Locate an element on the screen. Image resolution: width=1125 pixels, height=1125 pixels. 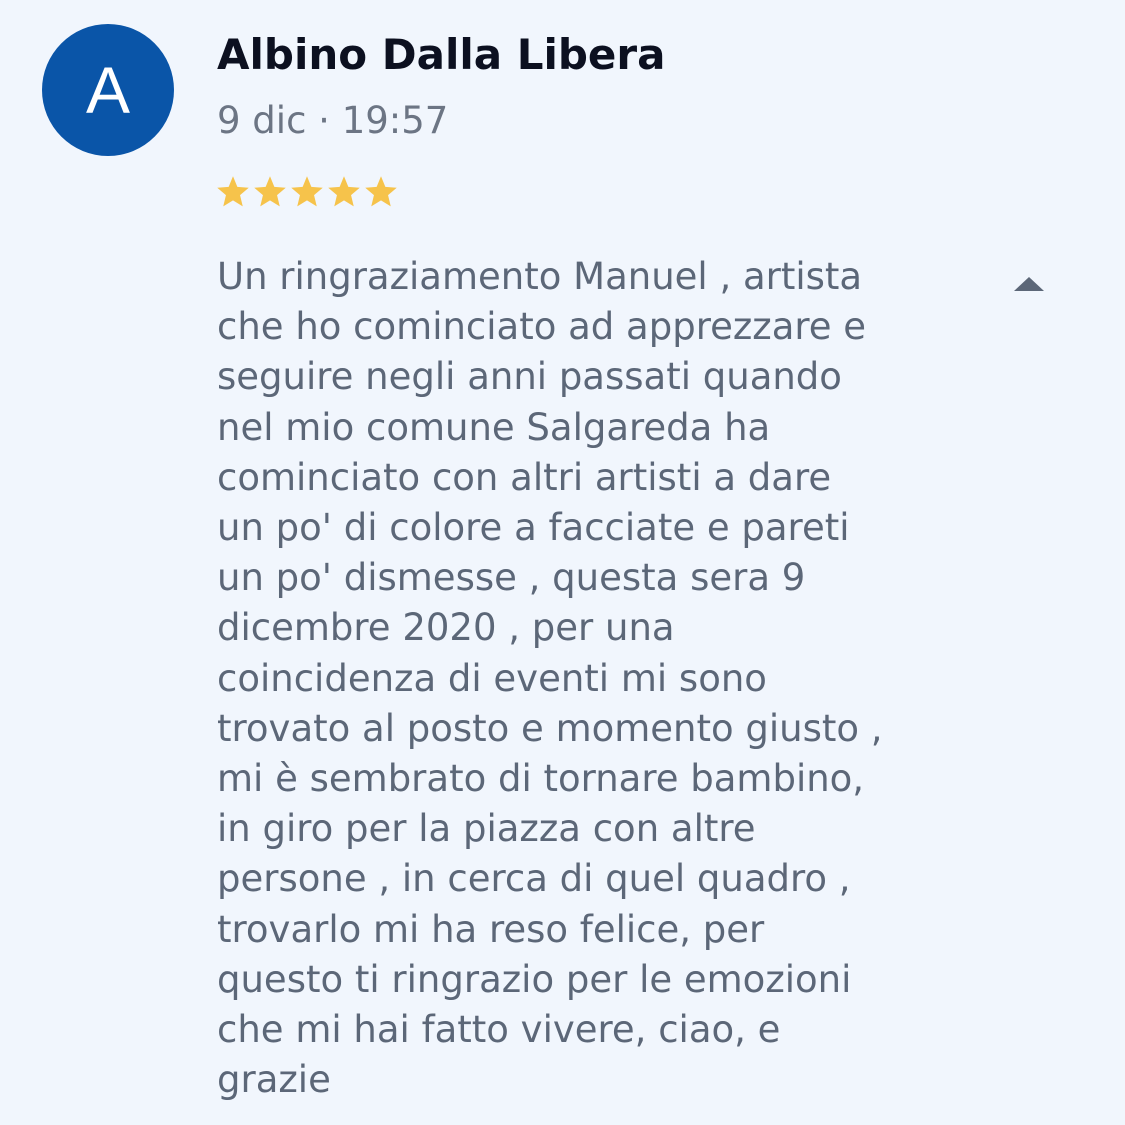
star-rating is located at coordinates (307, 192).